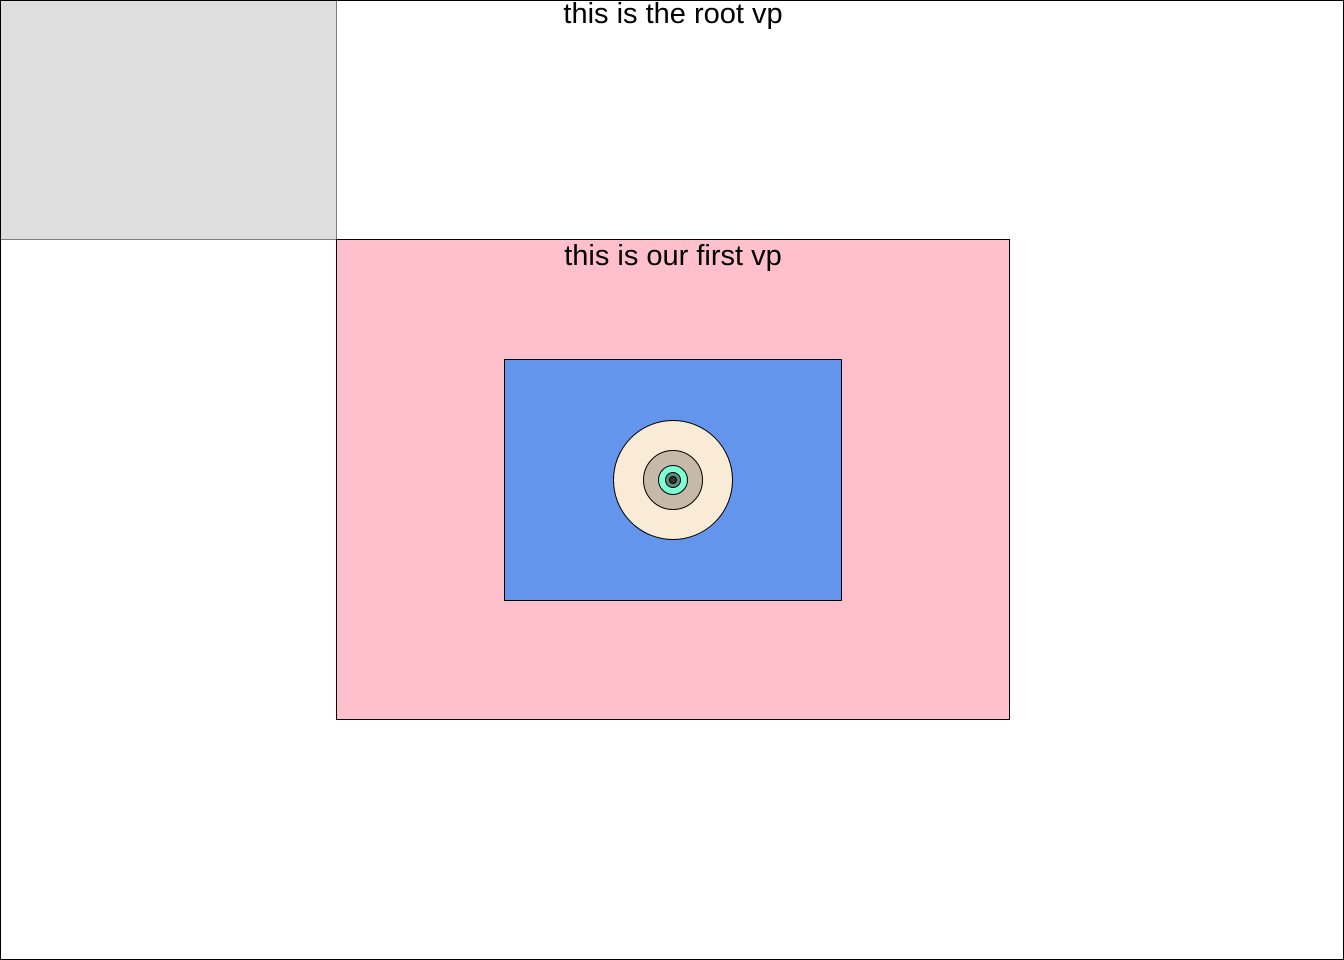  Describe the element at coordinates (673, 15) in the screenshot. I see `root-viewport-title: this is the root vp` at that location.